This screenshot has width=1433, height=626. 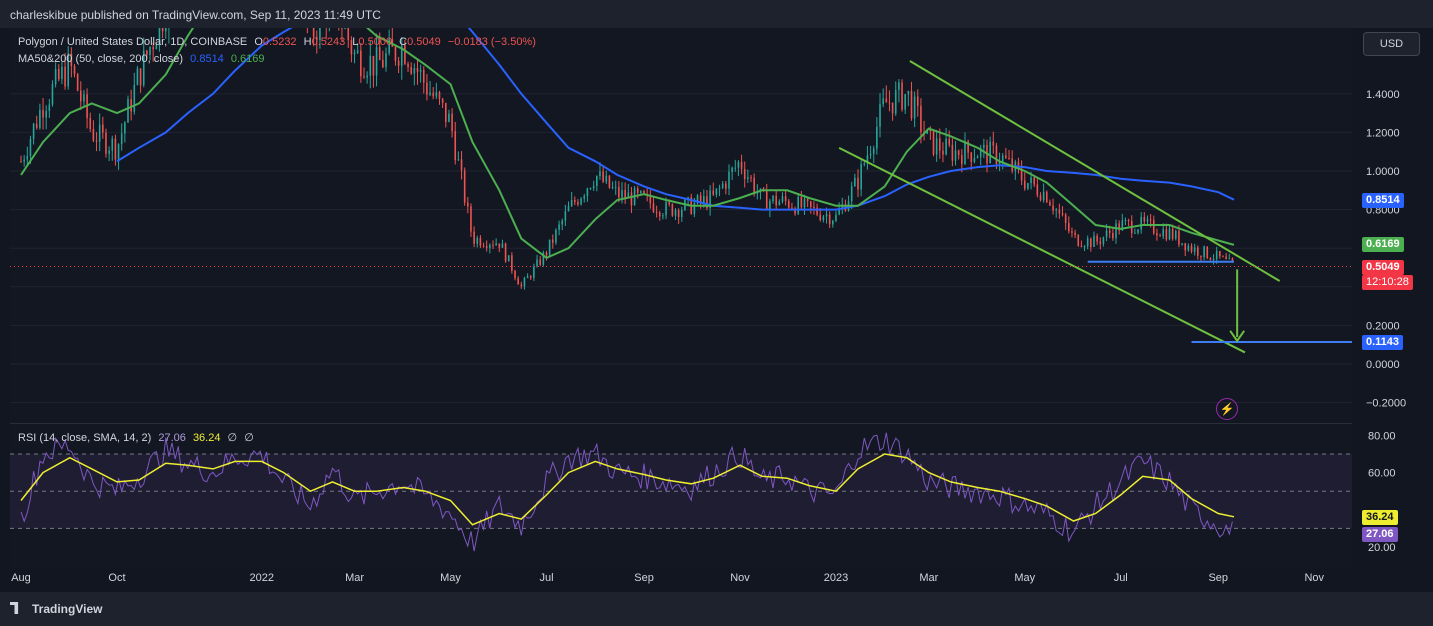 I want to click on time-axis-label: Jul, so click(x=546, y=578).